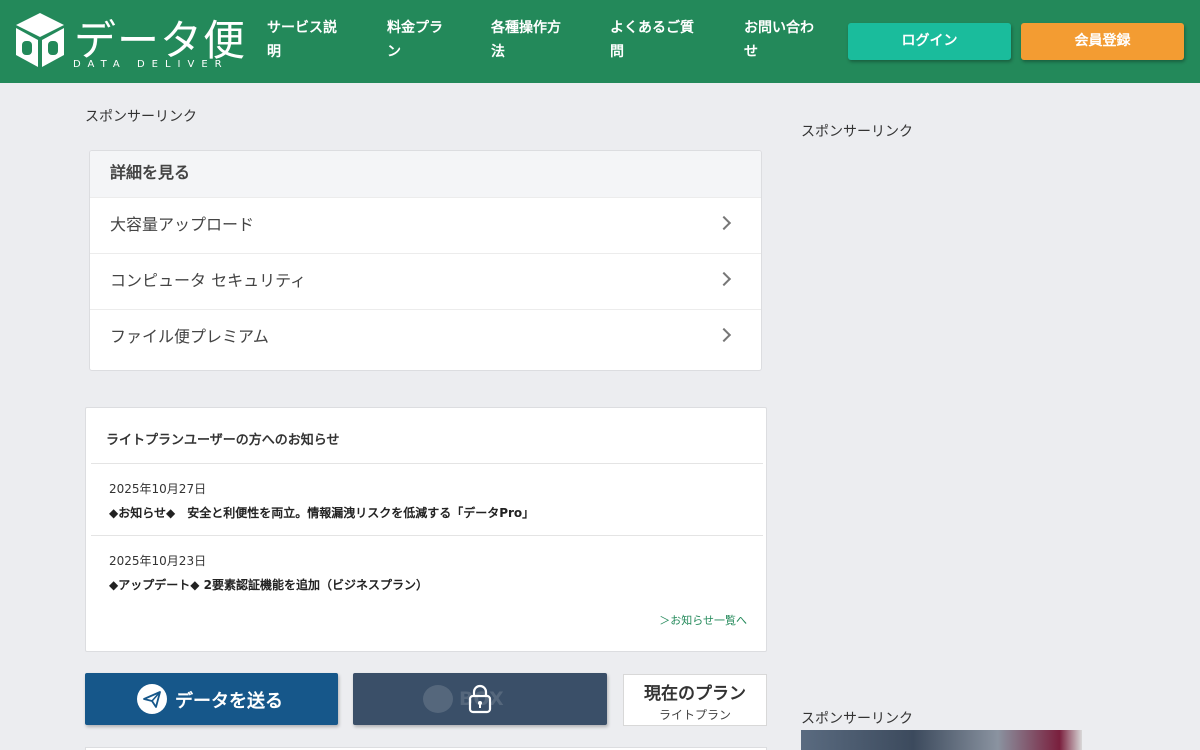  I want to click on send-icon-circle, so click(152, 699).